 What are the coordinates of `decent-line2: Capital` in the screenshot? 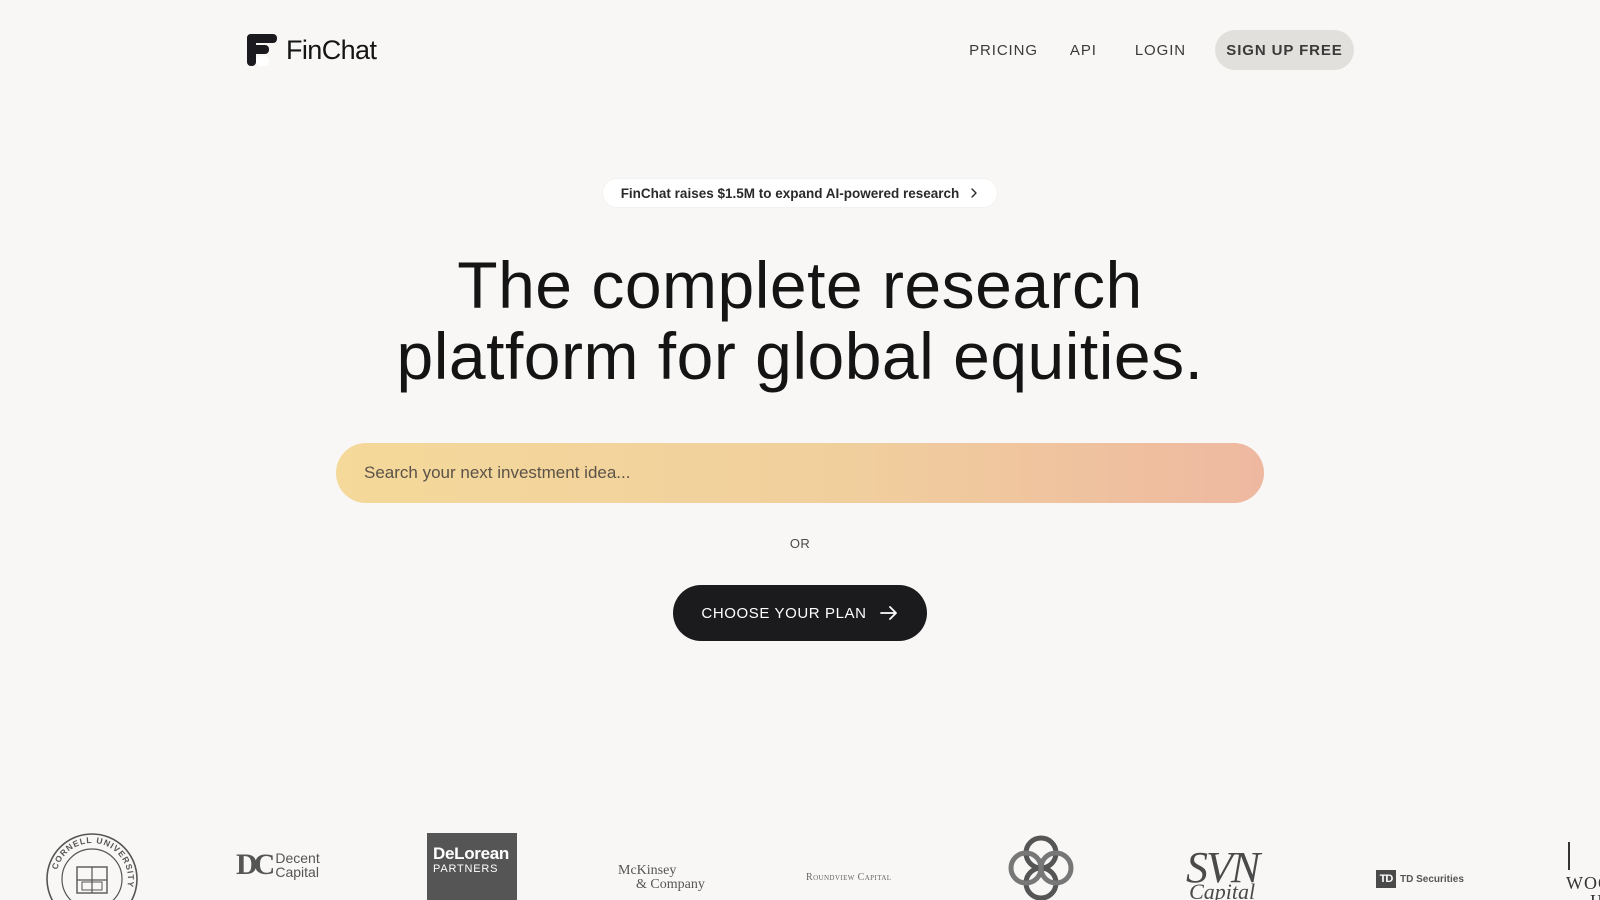 It's located at (297, 872).